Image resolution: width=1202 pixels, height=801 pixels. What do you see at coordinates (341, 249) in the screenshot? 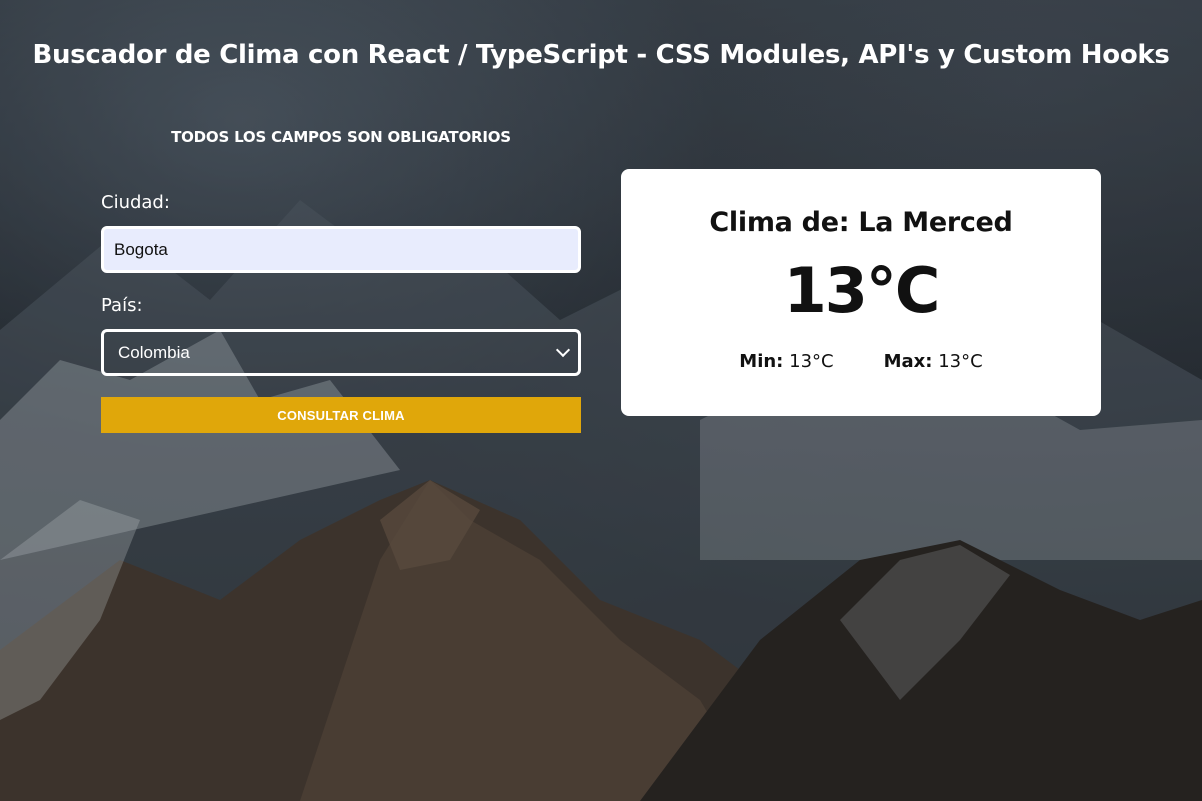
I see `city-input: Bogota` at bounding box center [341, 249].